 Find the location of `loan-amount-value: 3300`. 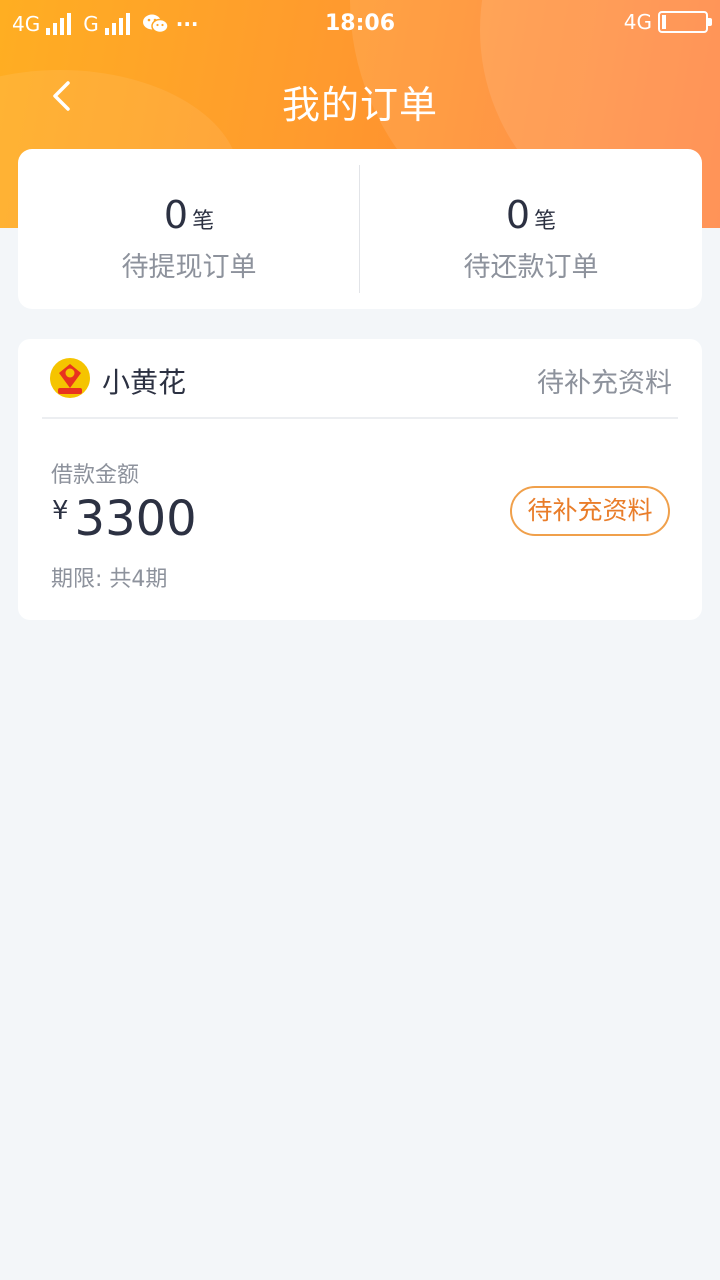

loan-amount-value: 3300 is located at coordinates (135, 519).